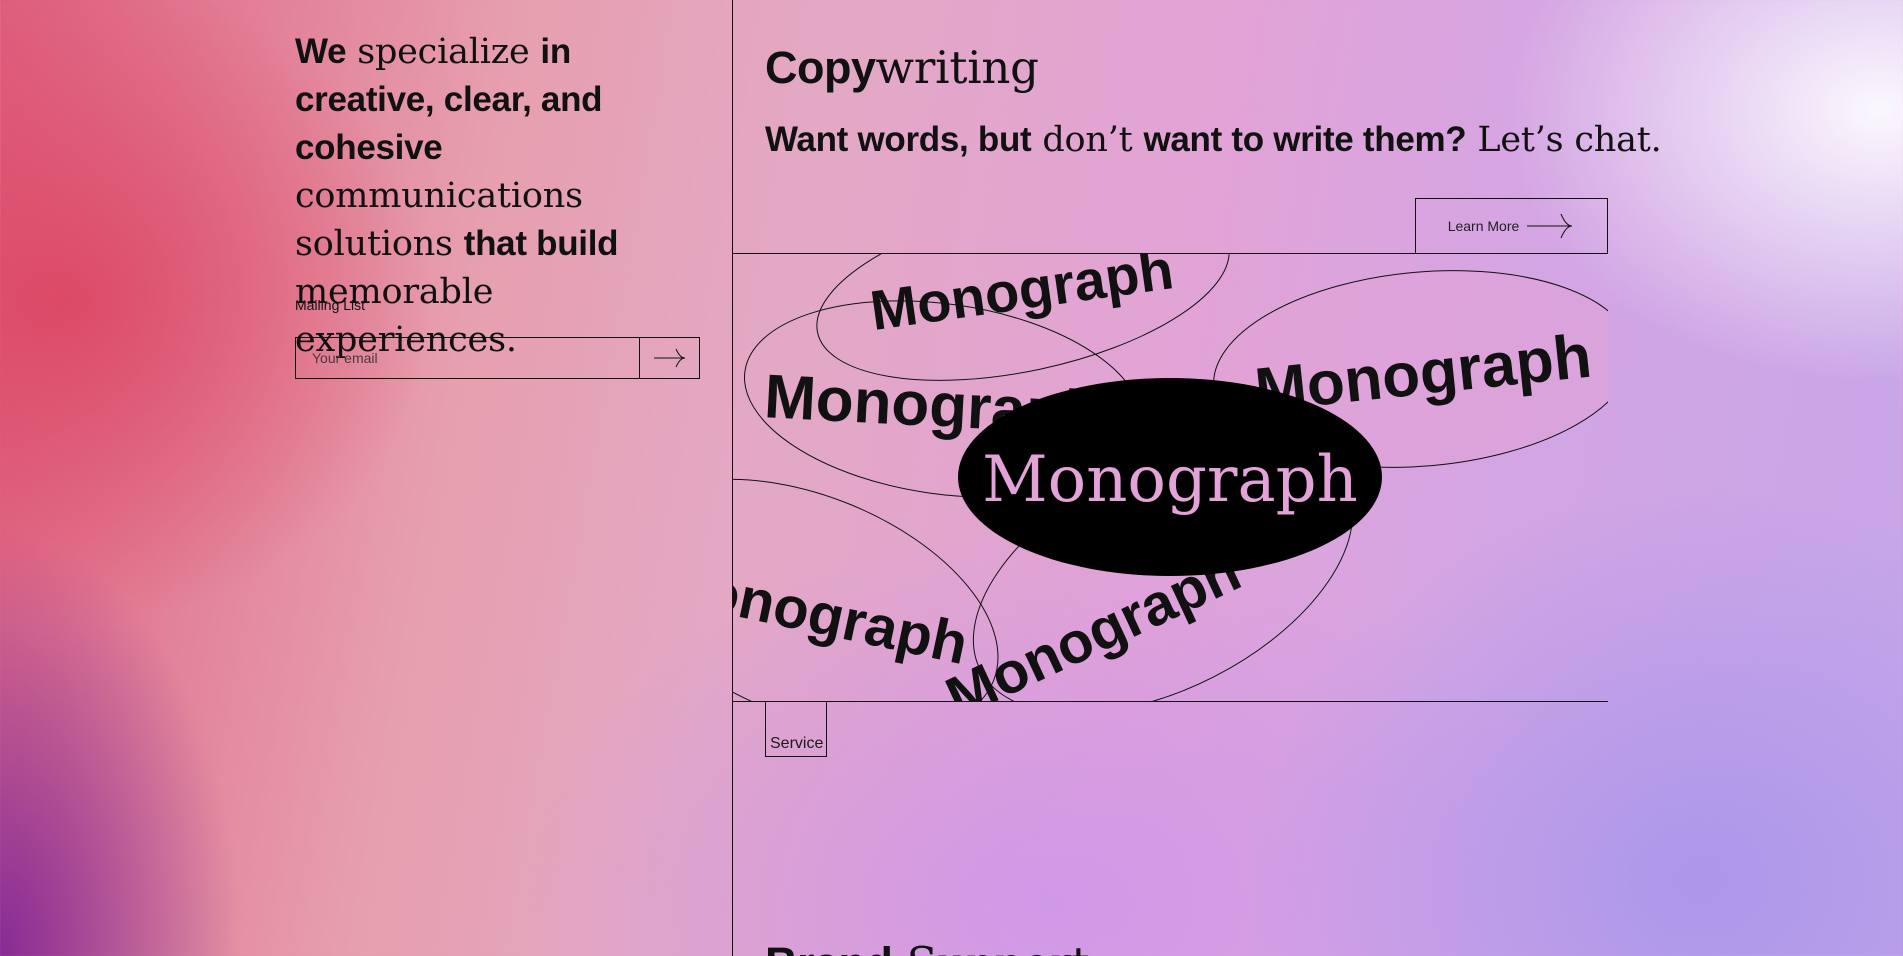 Image resolution: width=1903 pixels, height=956 pixels. What do you see at coordinates (991, 946) in the screenshot?
I see `next-title-part2: Support` at bounding box center [991, 946].